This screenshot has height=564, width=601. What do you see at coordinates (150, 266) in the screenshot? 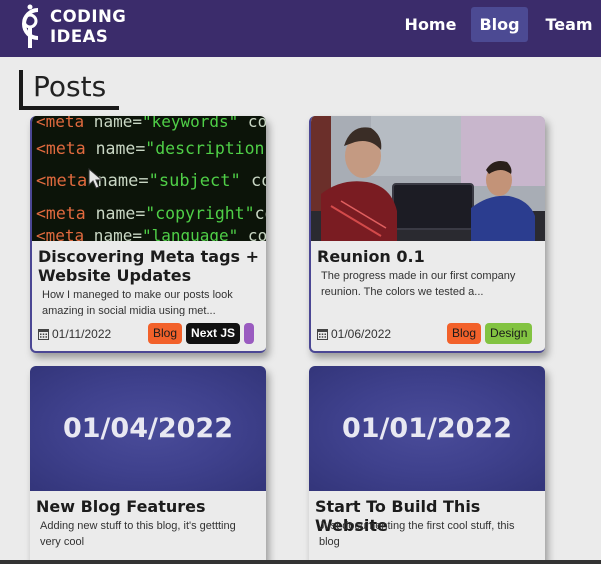
I see `post-title: Discovering Meta tags + Website Updates` at bounding box center [150, 266].